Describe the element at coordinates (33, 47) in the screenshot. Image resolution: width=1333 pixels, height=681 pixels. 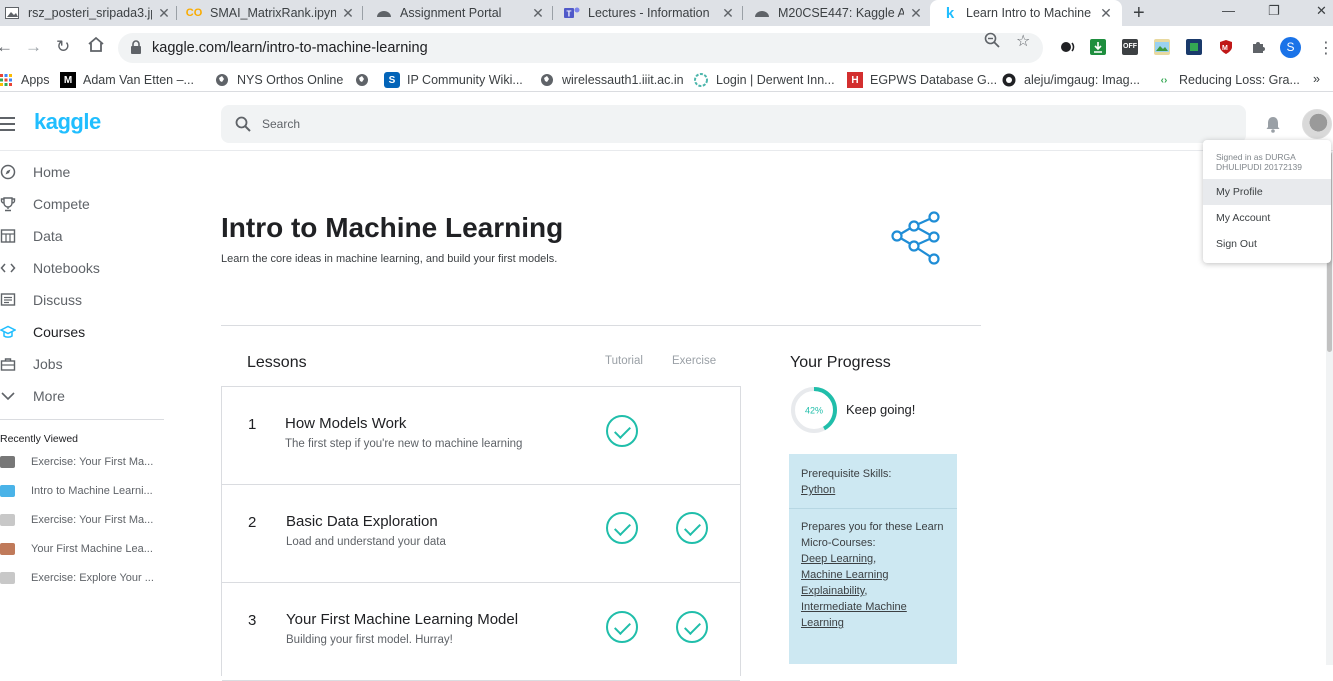
I see `forward-icon: →` at that location.